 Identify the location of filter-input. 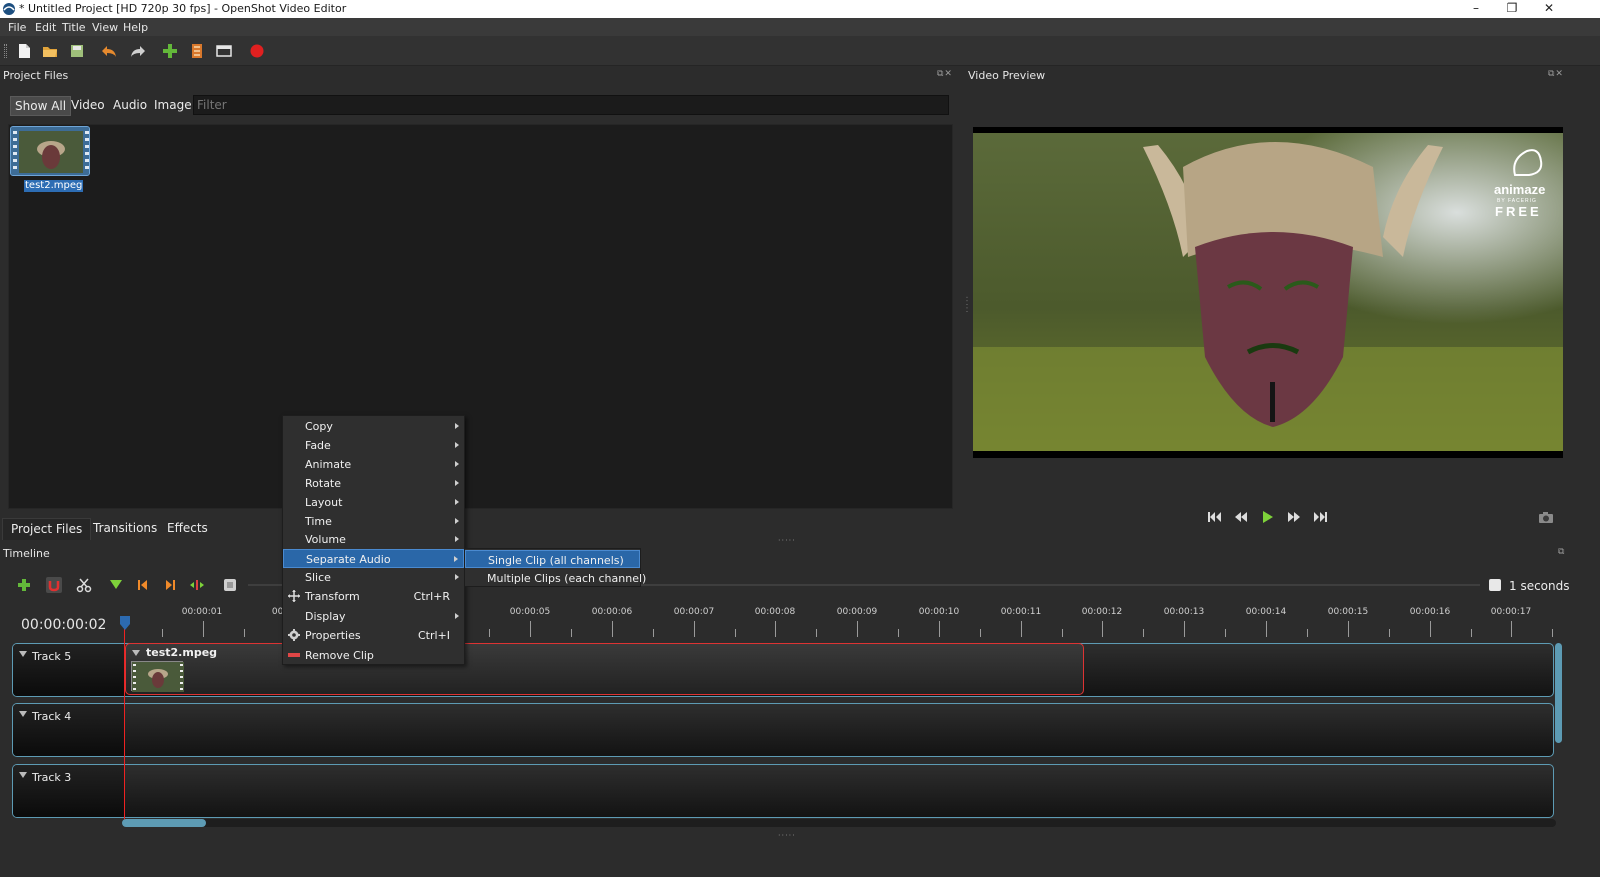
(571, 105).